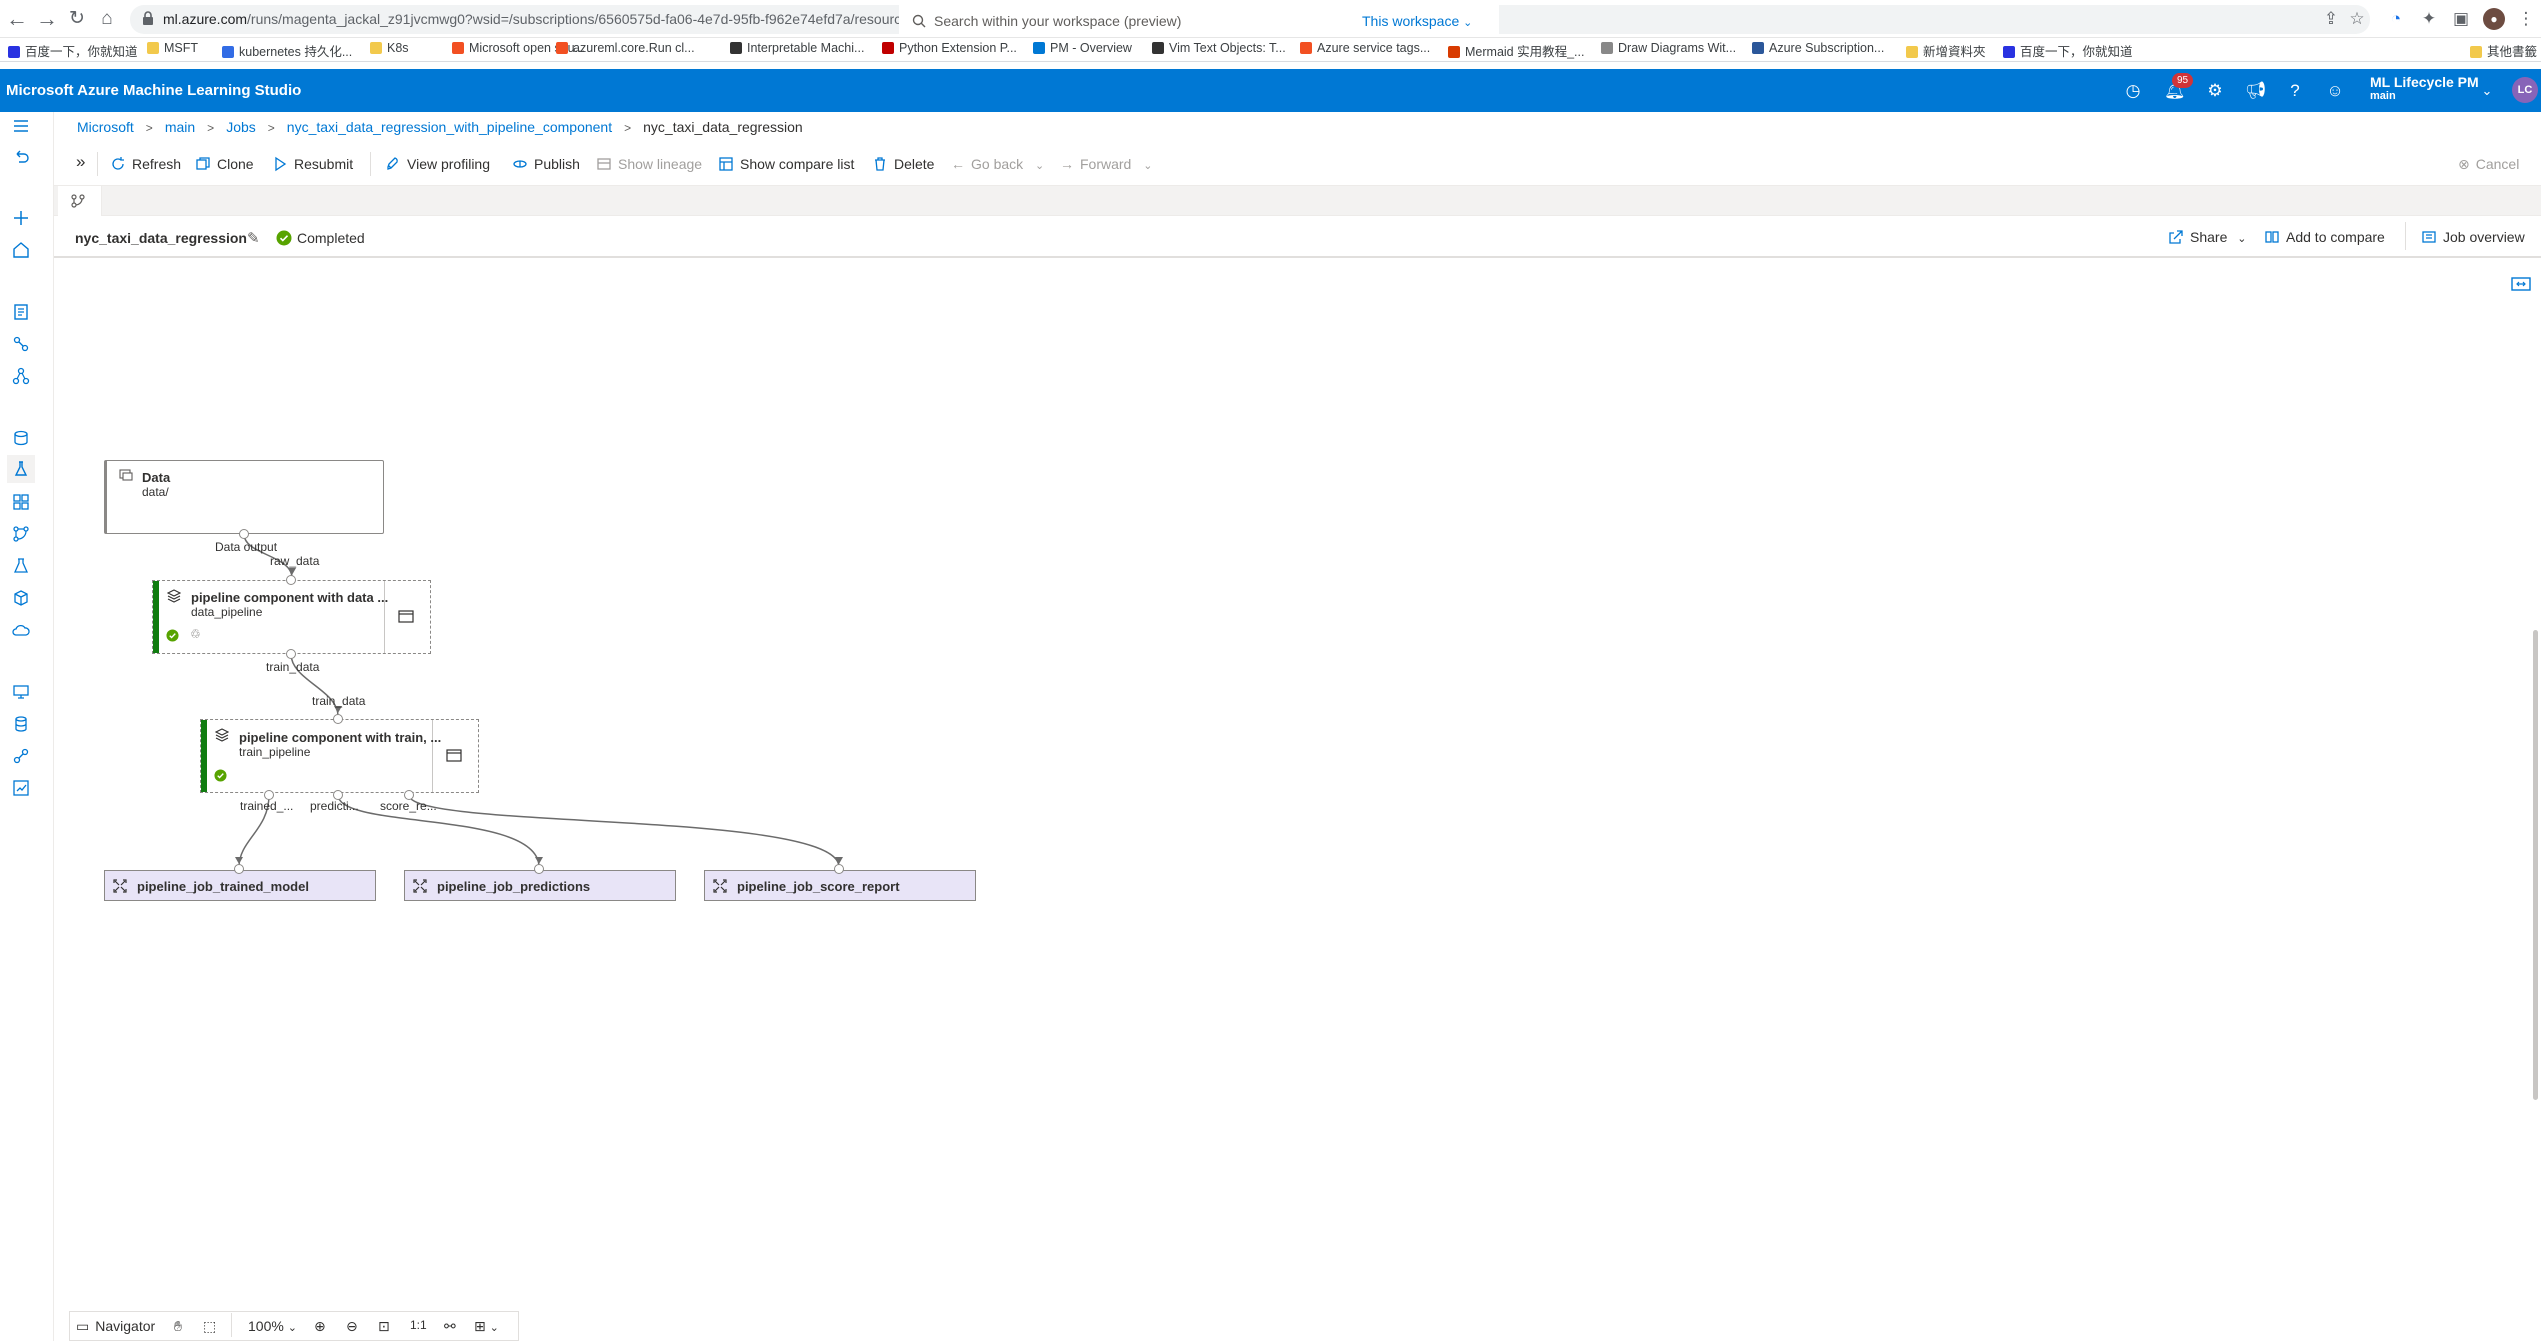 This screenshot has height=1341, width=2541. Describe the element at coordinates (115, 1326) in the screenshot. I see `navigator-toggle: ▭ Navigator` at that location.